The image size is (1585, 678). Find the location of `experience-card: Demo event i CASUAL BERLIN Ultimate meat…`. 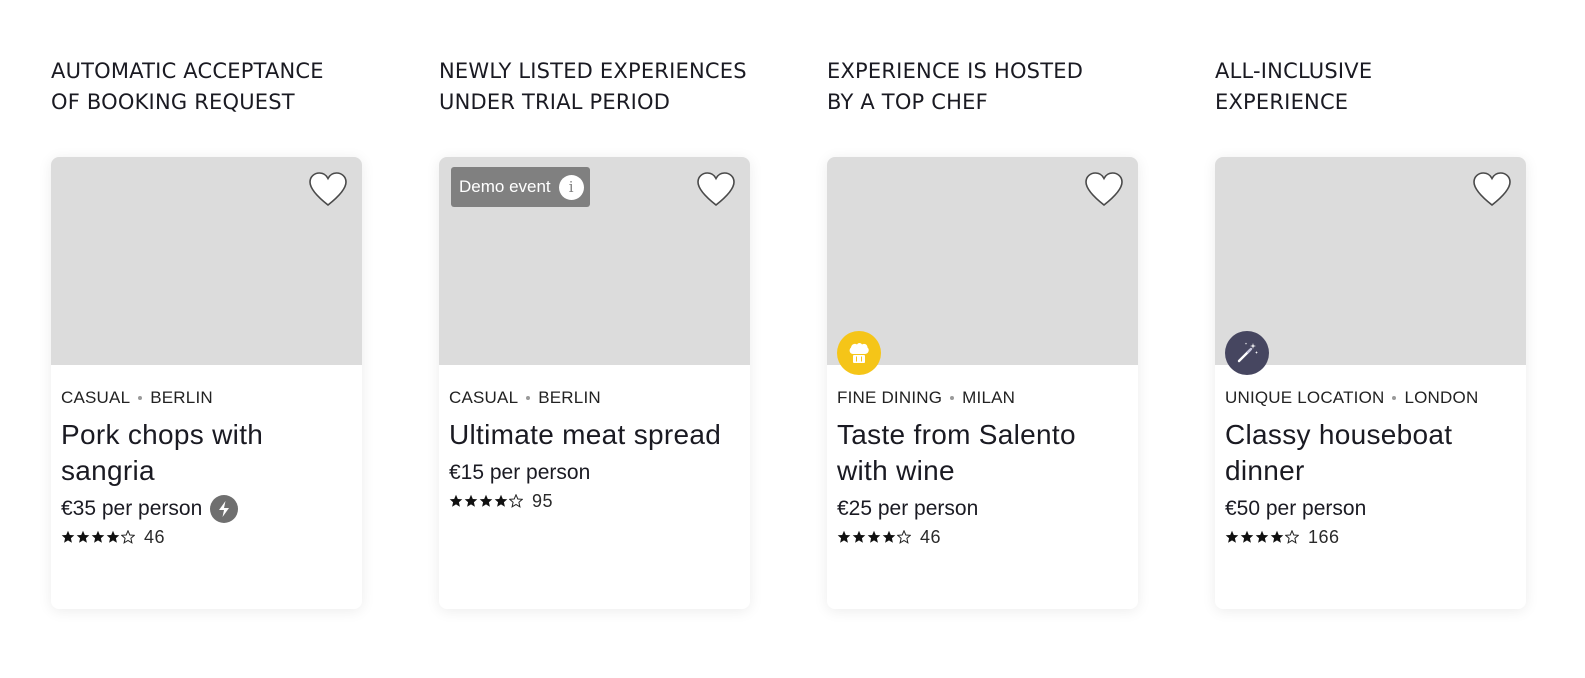

experience-card: Demo event i CASUAL BERLIN Ultimate meat… is located at coordinates (594, 383).